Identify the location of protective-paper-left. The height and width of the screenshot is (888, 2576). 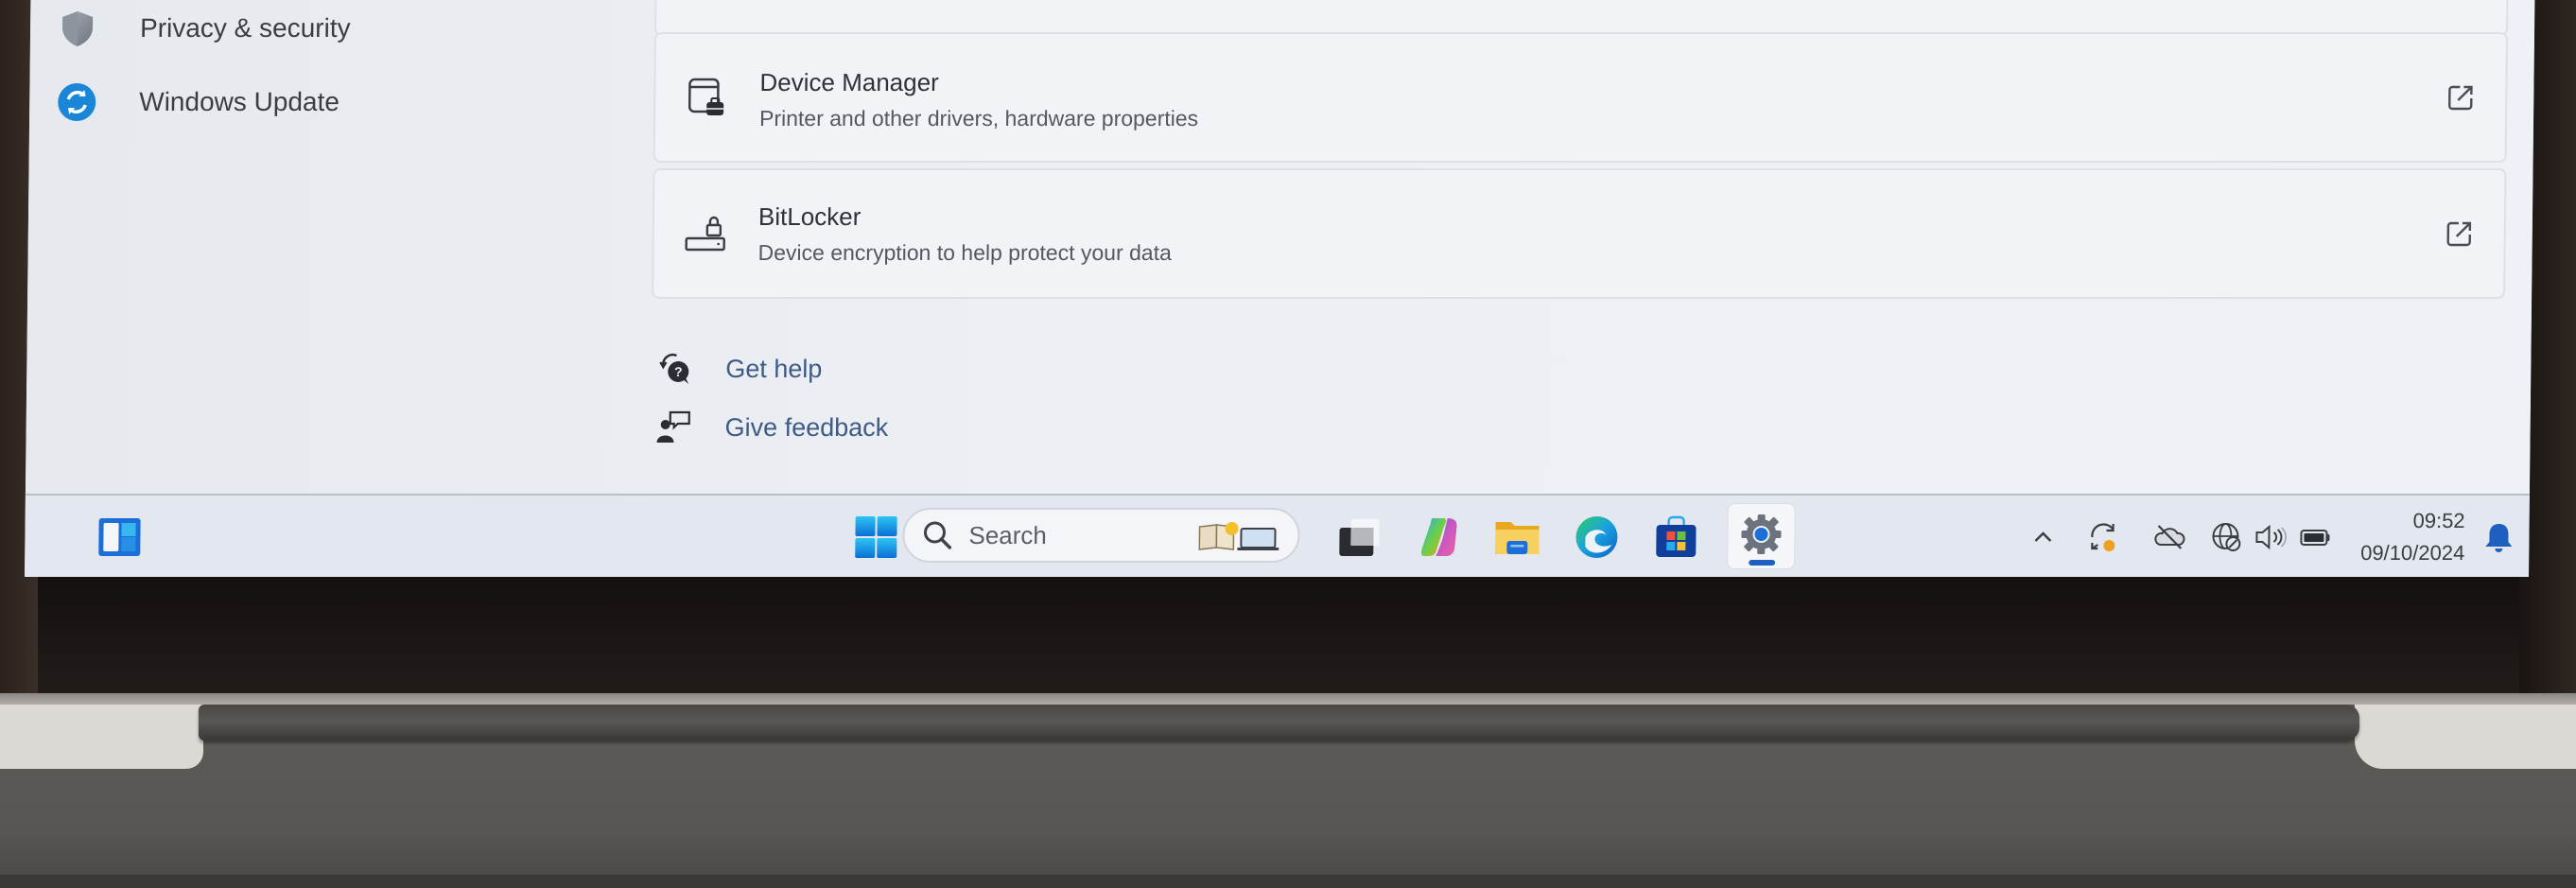
(101, 737).